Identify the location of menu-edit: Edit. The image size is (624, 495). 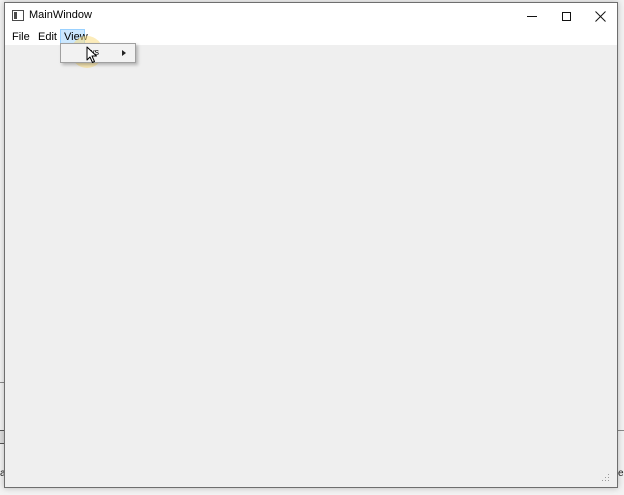
(47, 37).